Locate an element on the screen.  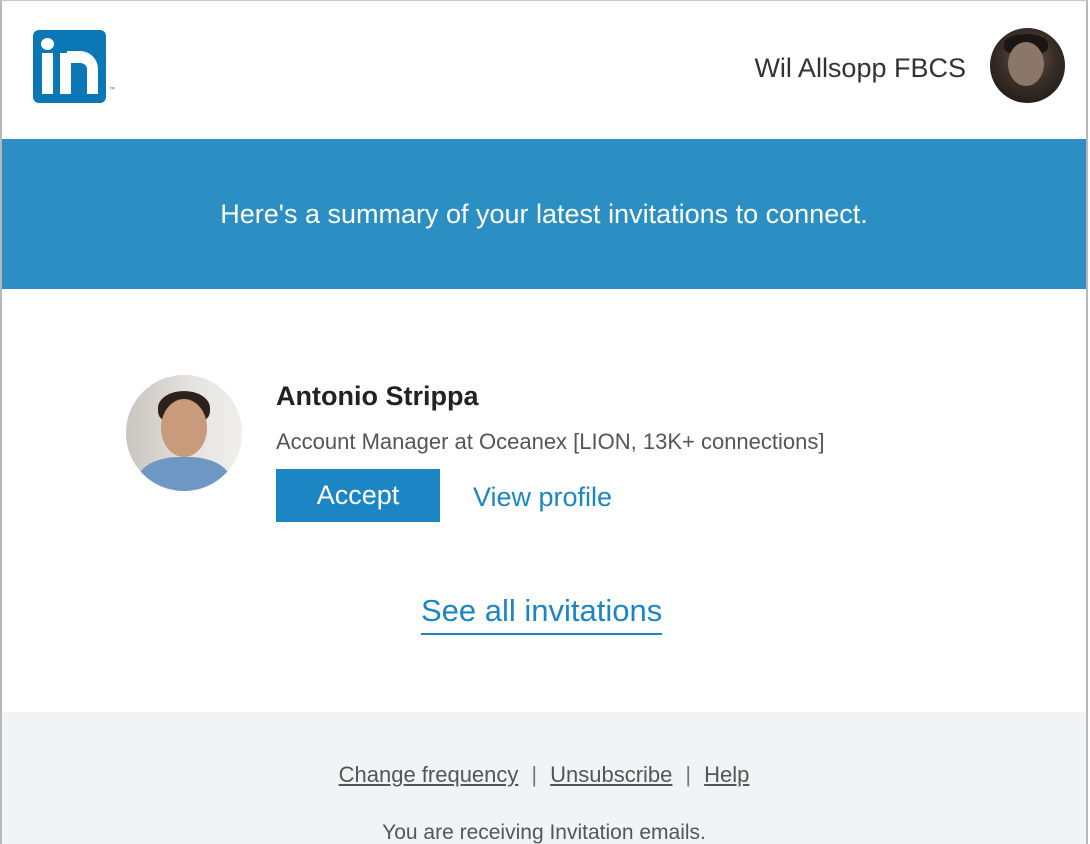
recipient-name: Wil Allsopp FBCS is located at coordinates (860, 68).